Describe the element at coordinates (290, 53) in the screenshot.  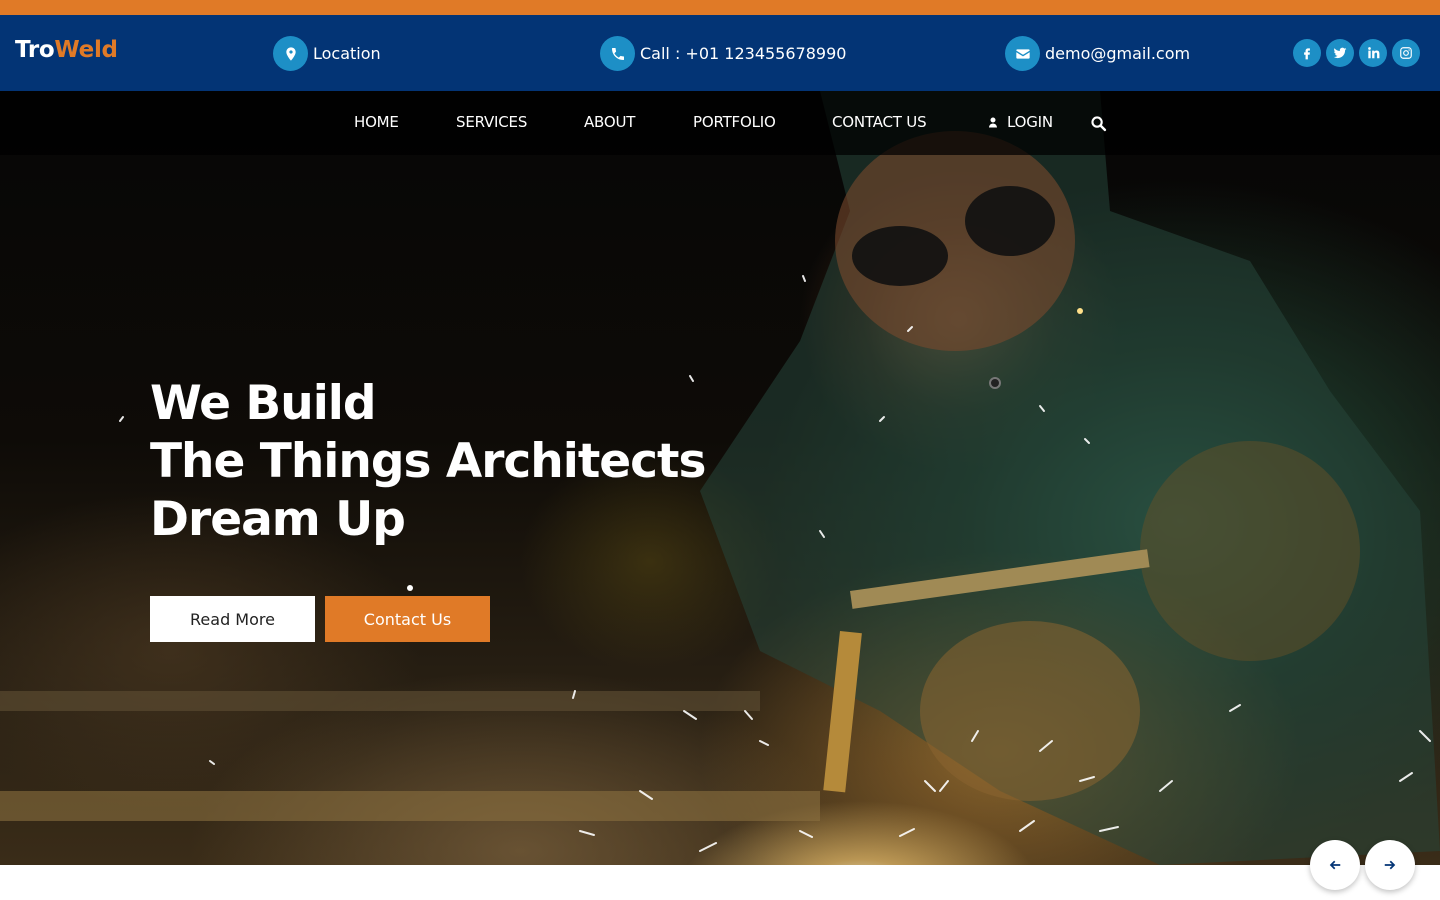
I see `map-marker-icon` at that location.